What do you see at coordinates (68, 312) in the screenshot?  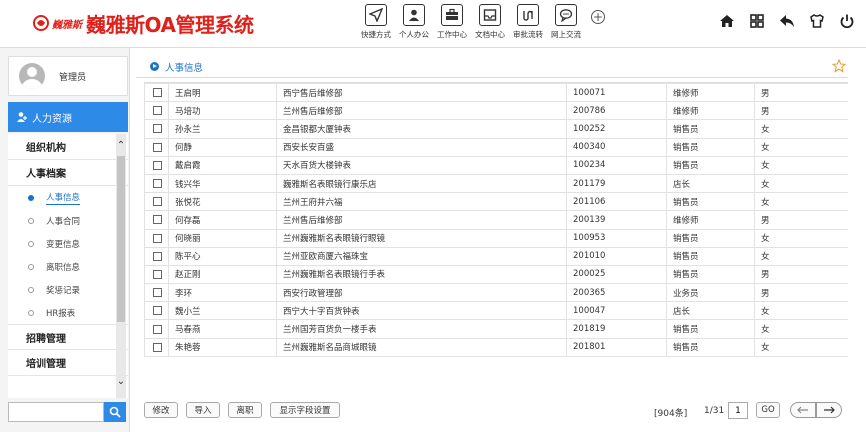 I see `menu-item-hr-report: HR报表` at bounding box center [68, 312].